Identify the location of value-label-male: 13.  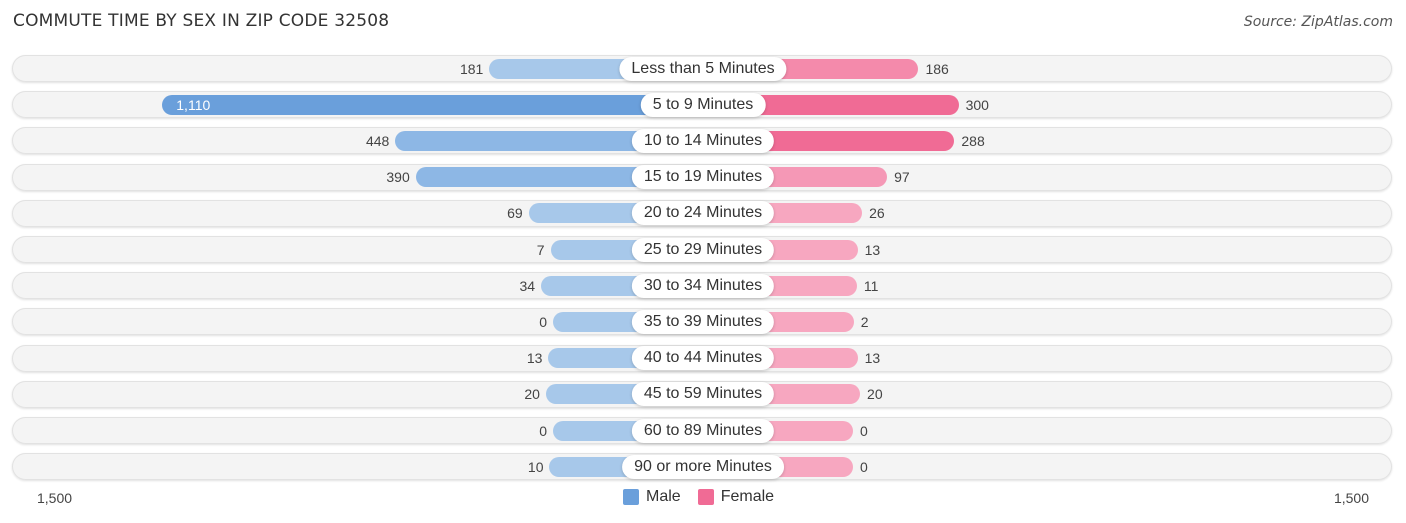
(534, 358).